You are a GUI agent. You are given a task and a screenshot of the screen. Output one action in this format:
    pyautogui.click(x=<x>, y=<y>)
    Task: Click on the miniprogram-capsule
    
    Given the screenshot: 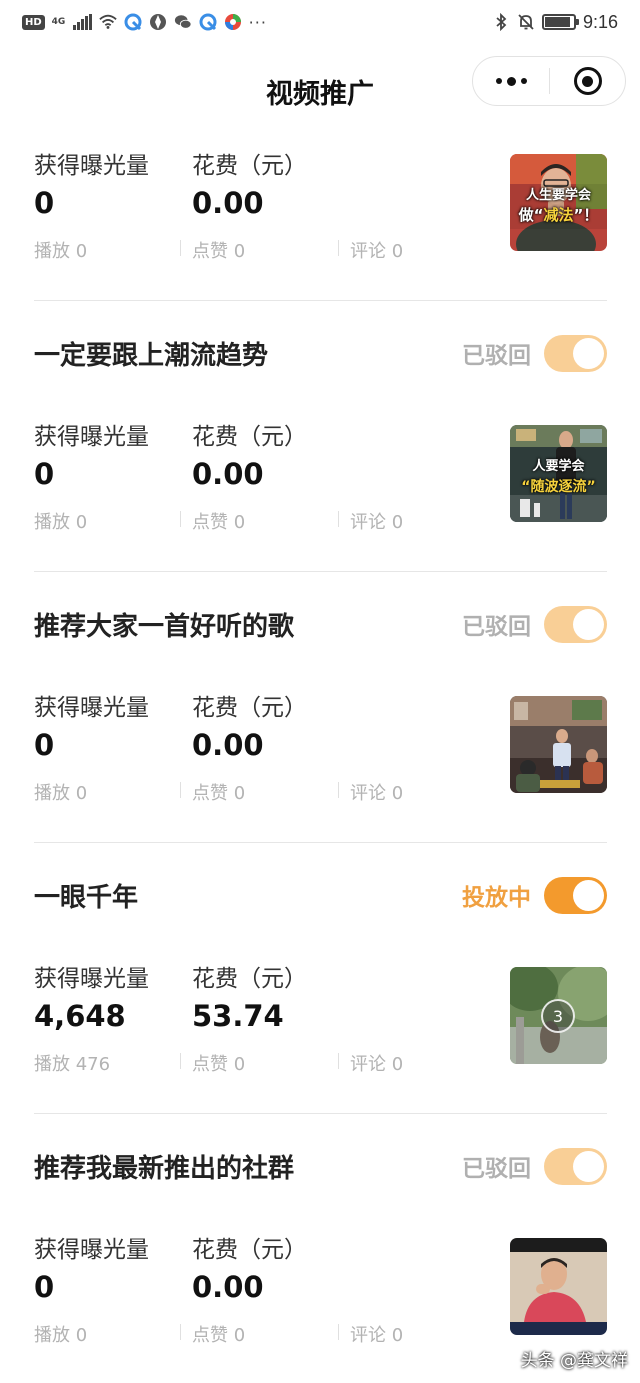 What is the action you would take?
    pyautogui.click(x=549, y=81)
    